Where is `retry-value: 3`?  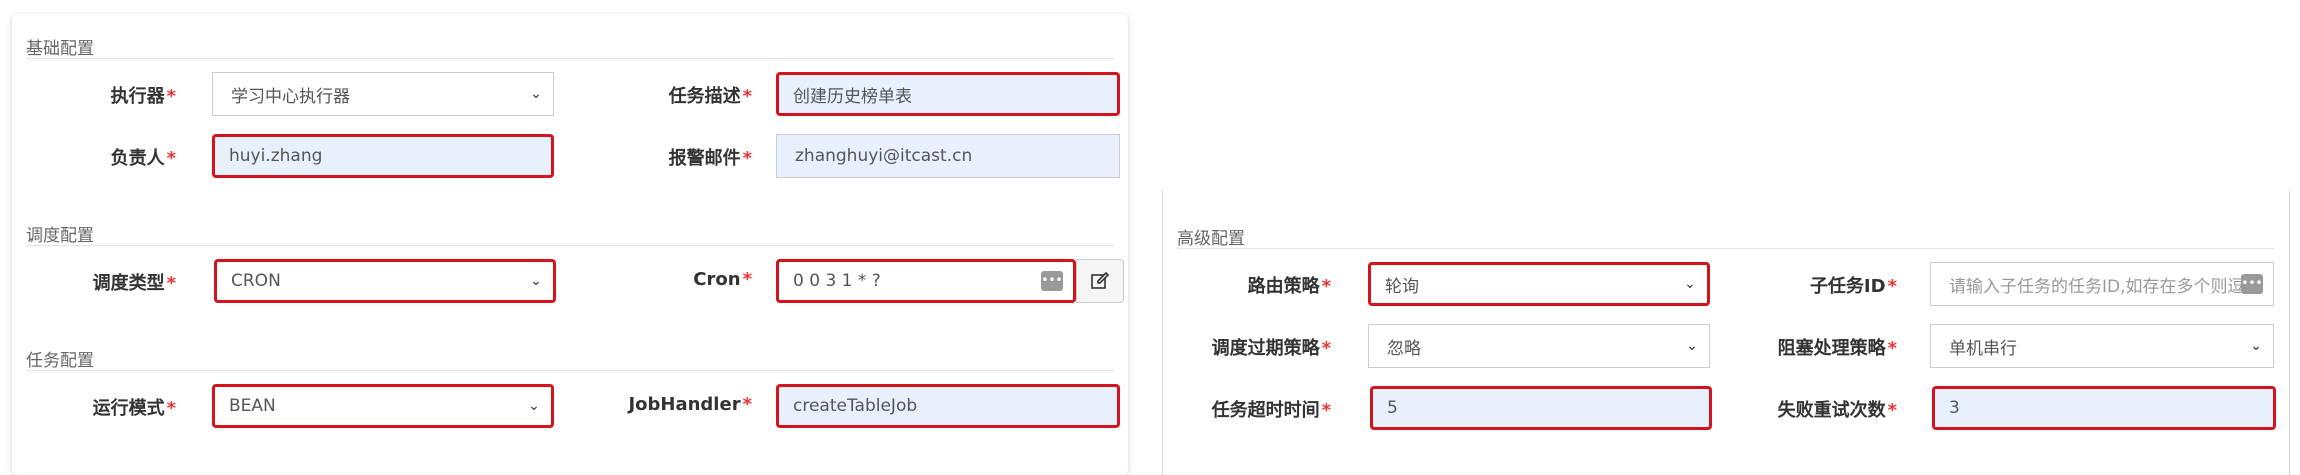
retry-value: 3 is located at coordinates (1954, 408).